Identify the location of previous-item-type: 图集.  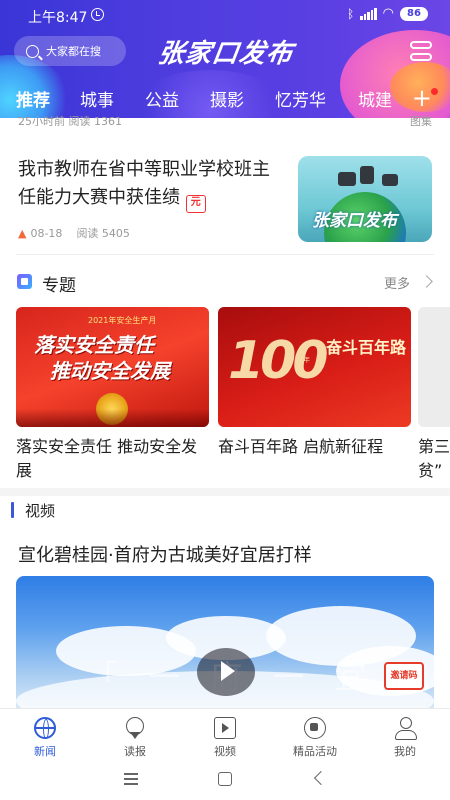
(421, 120).